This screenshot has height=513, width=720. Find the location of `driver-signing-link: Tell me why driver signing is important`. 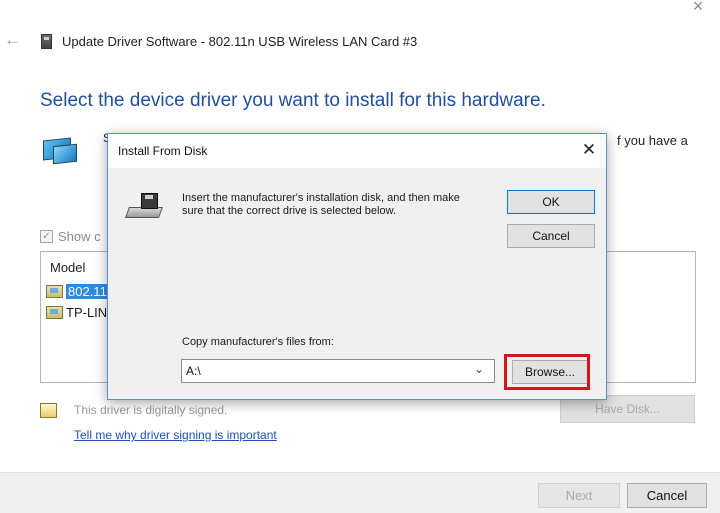

driver-signing-link: Tell me why driver signing is important is located at coordinates (175, 435).